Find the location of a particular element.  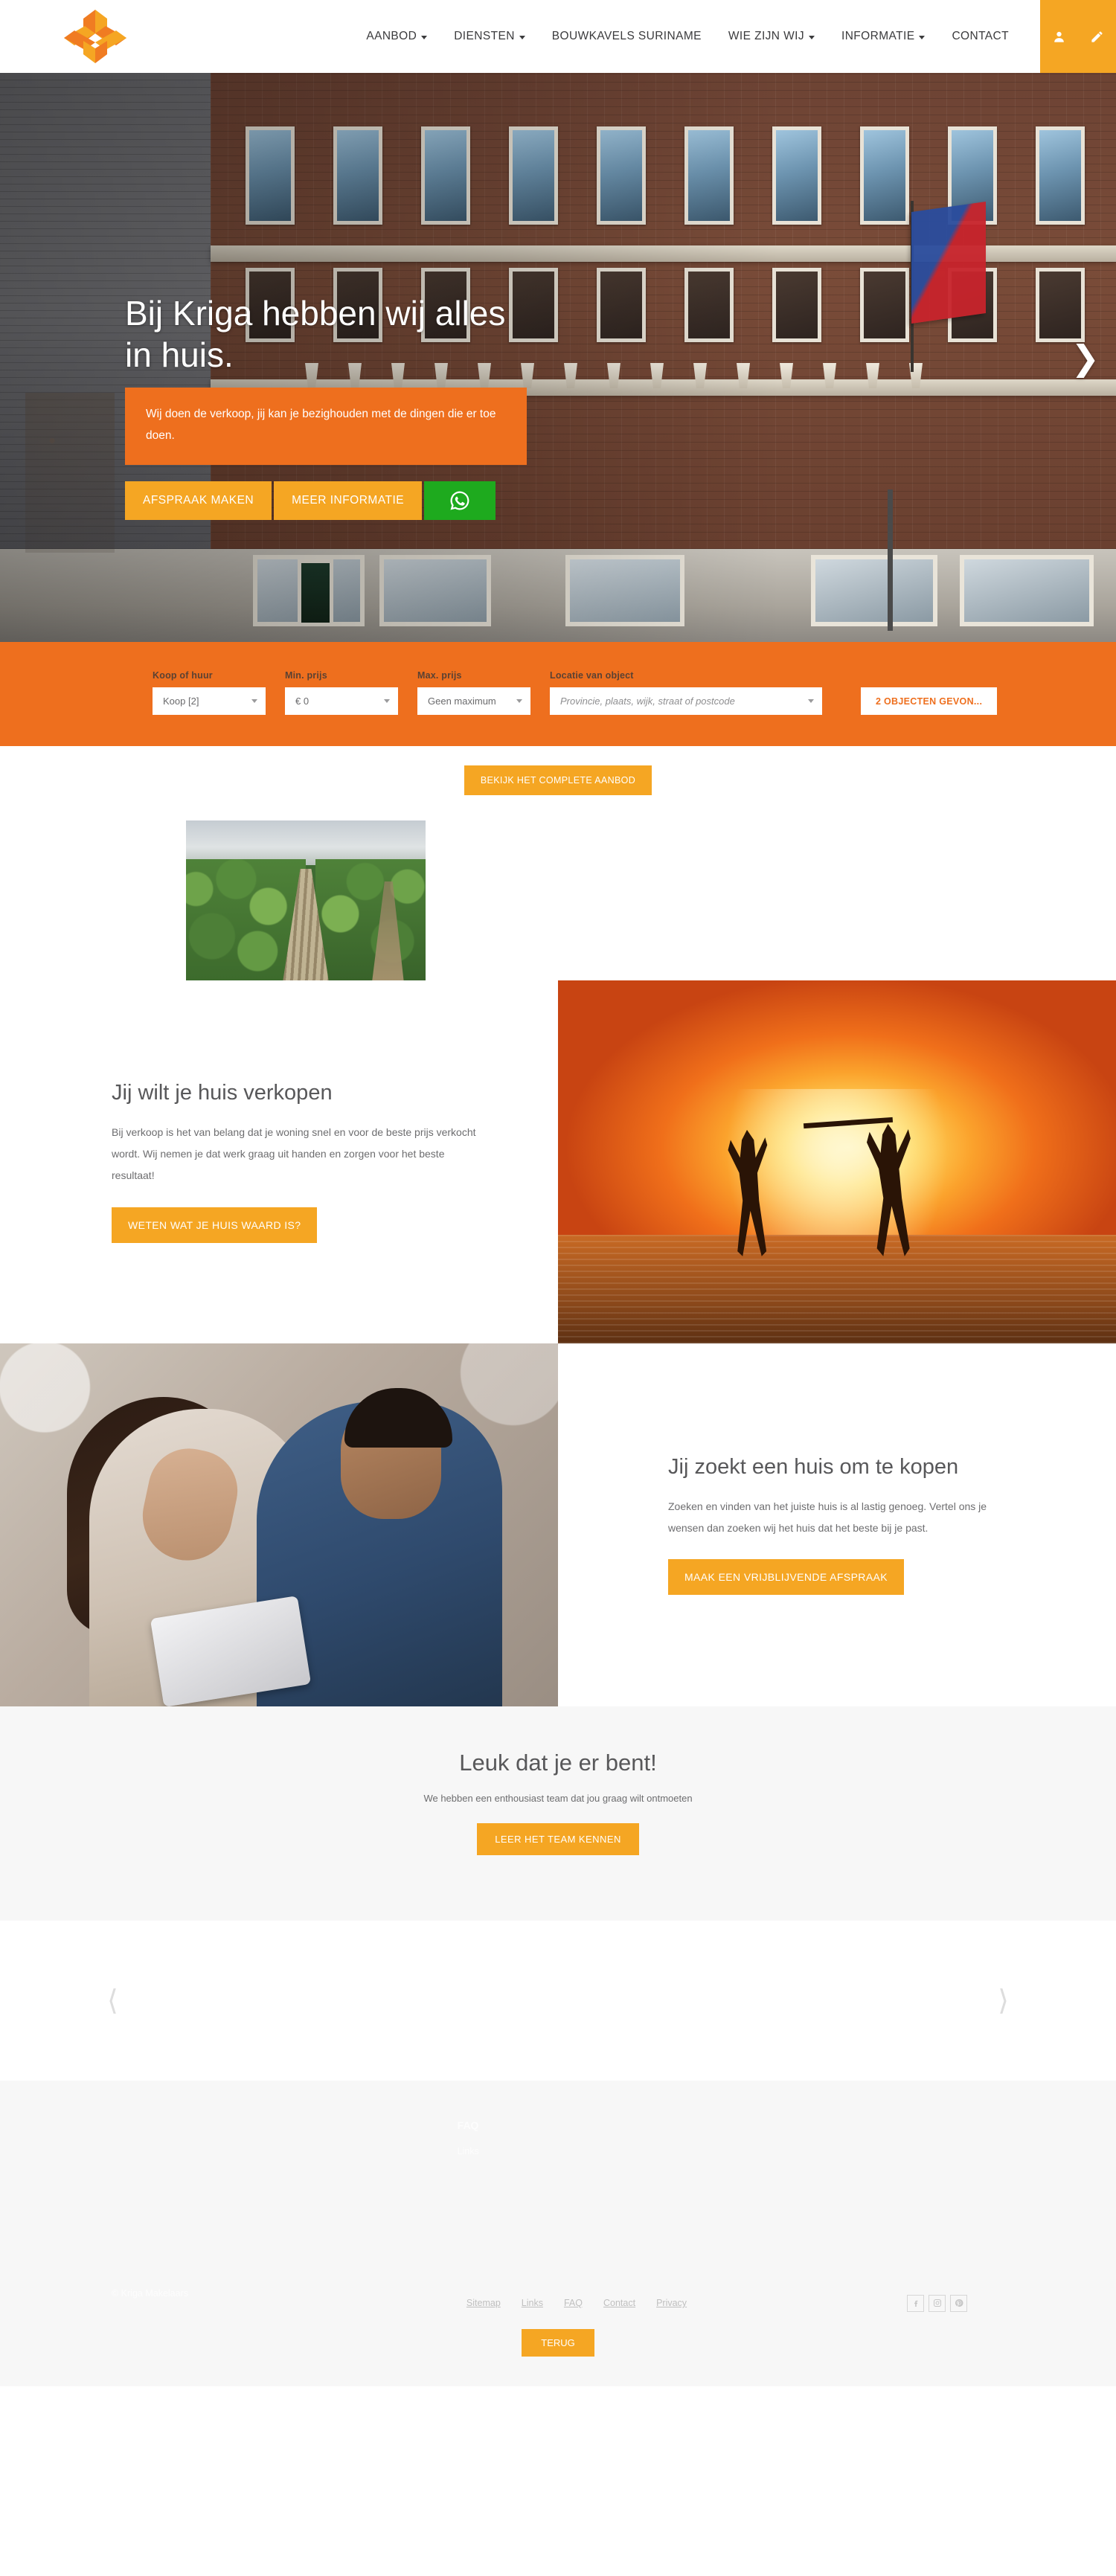

pinterest-link is located at coordinates (958, 2303).